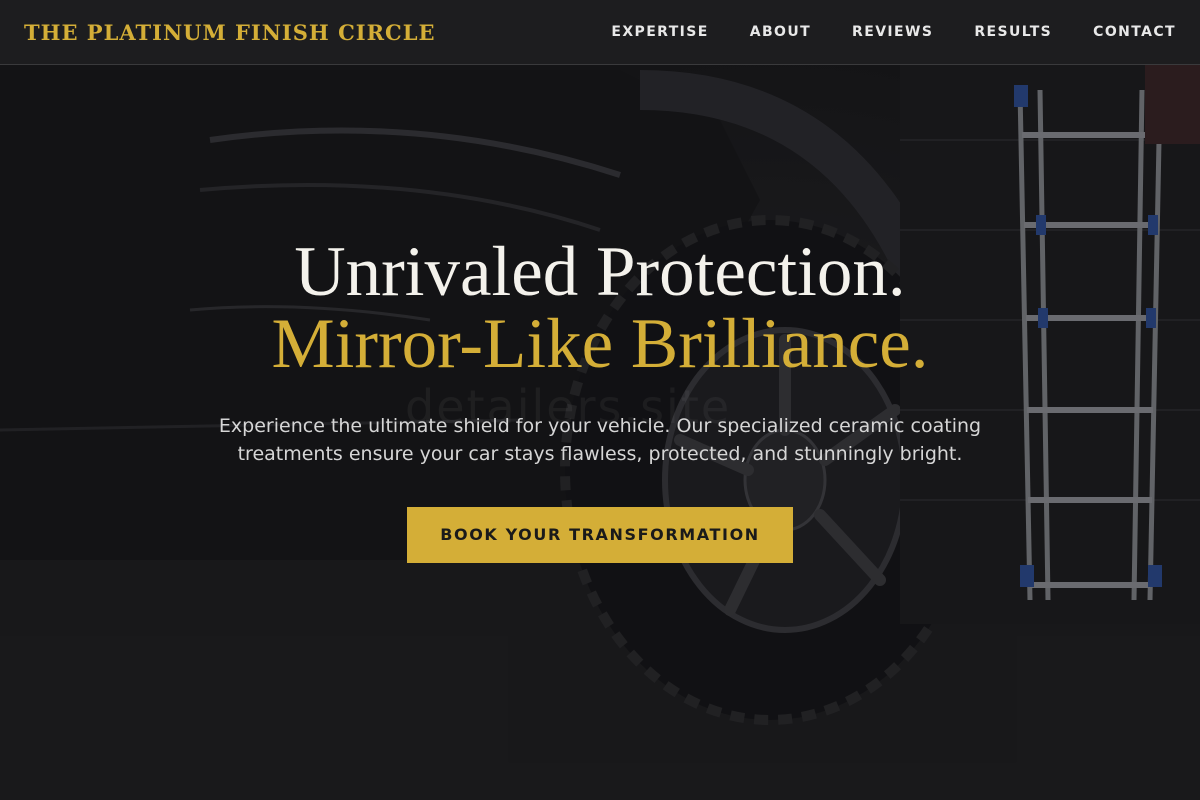 Image resolution: width=1200 pixels, height=800 pixels. I want to click on brand-logo-link: THE PLATINUM FINISH CIRCLE, so click(230, 32).